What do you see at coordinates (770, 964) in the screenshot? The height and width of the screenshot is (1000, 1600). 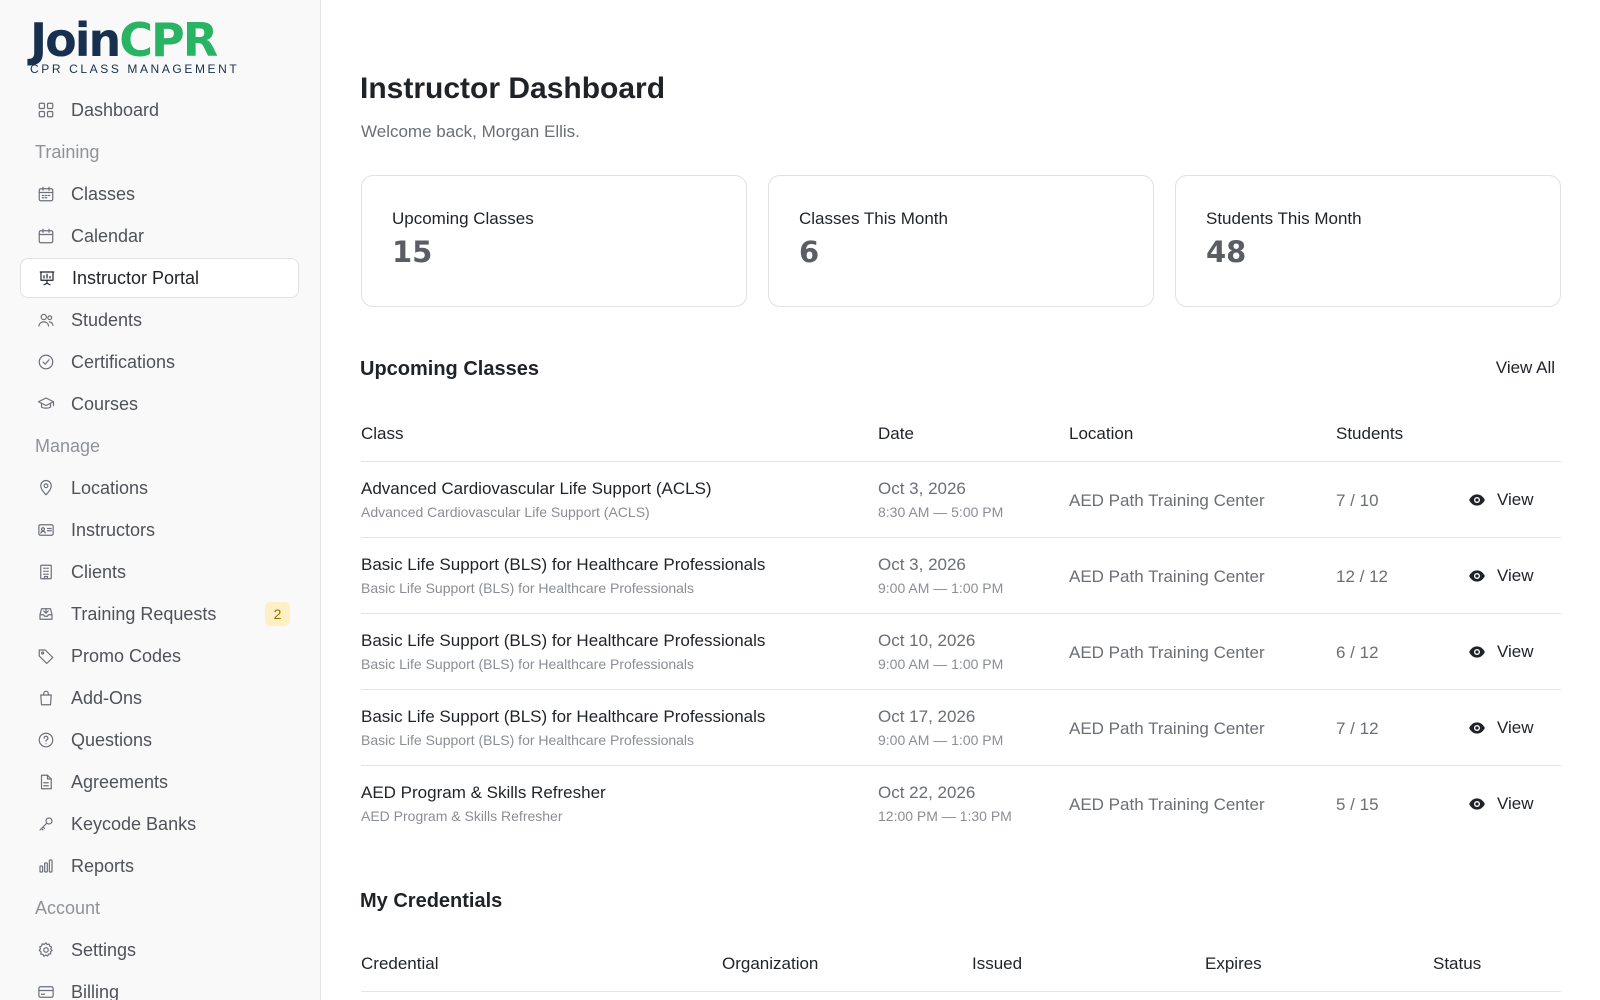 I see `column-header-organization: Organization` at bounding box center [770, 964].